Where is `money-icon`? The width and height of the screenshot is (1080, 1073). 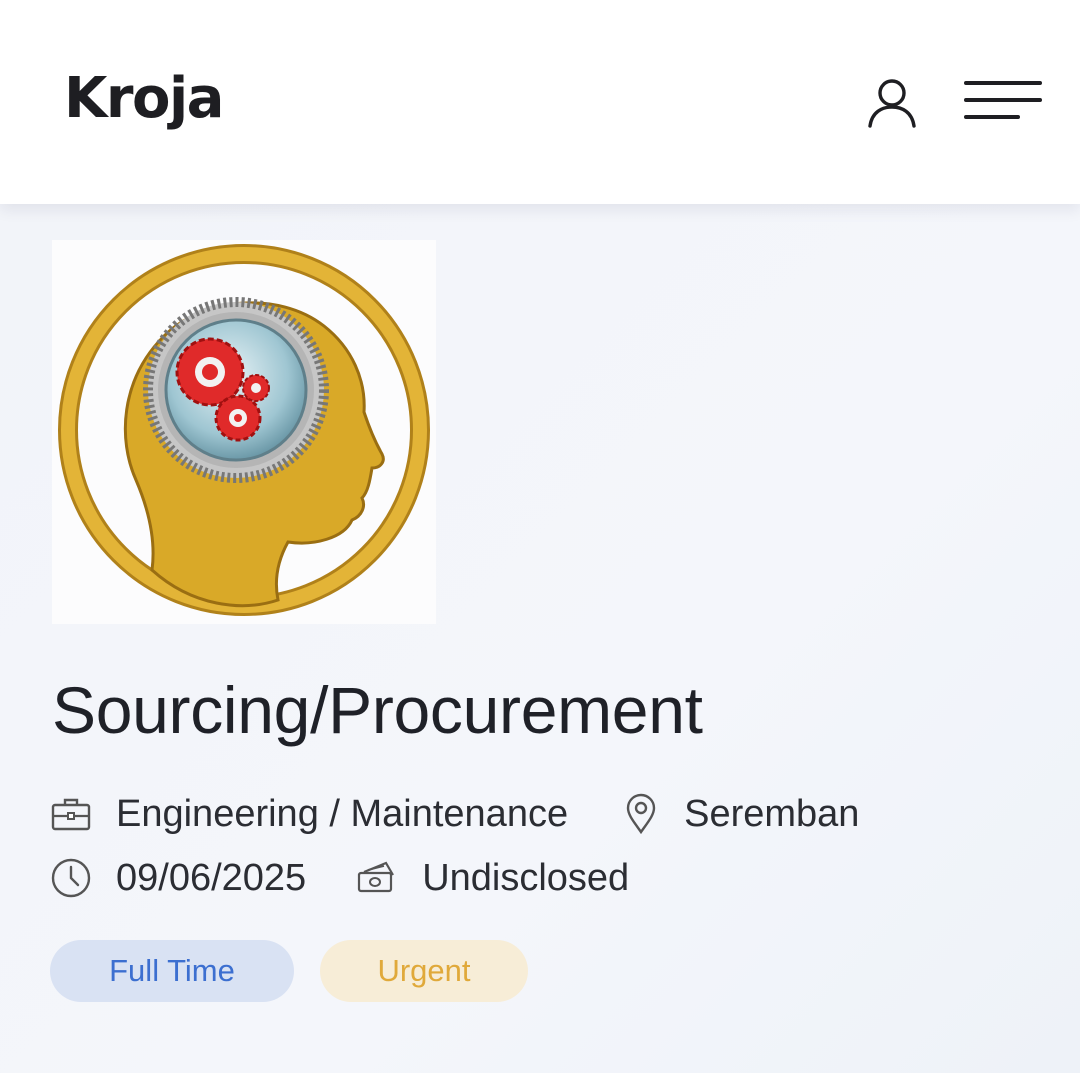 money-icon is located at coordinates (376, 877).